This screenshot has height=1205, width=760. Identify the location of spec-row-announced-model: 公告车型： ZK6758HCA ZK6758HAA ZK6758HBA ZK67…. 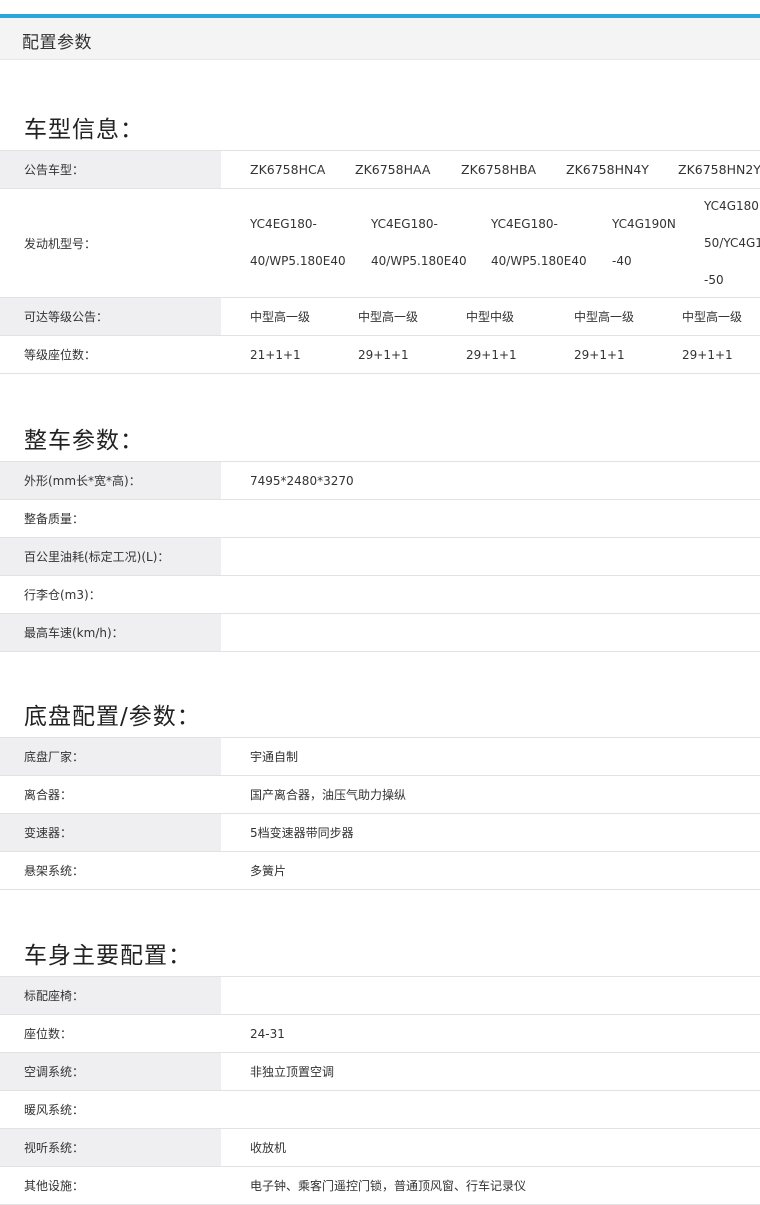
(380, 170).